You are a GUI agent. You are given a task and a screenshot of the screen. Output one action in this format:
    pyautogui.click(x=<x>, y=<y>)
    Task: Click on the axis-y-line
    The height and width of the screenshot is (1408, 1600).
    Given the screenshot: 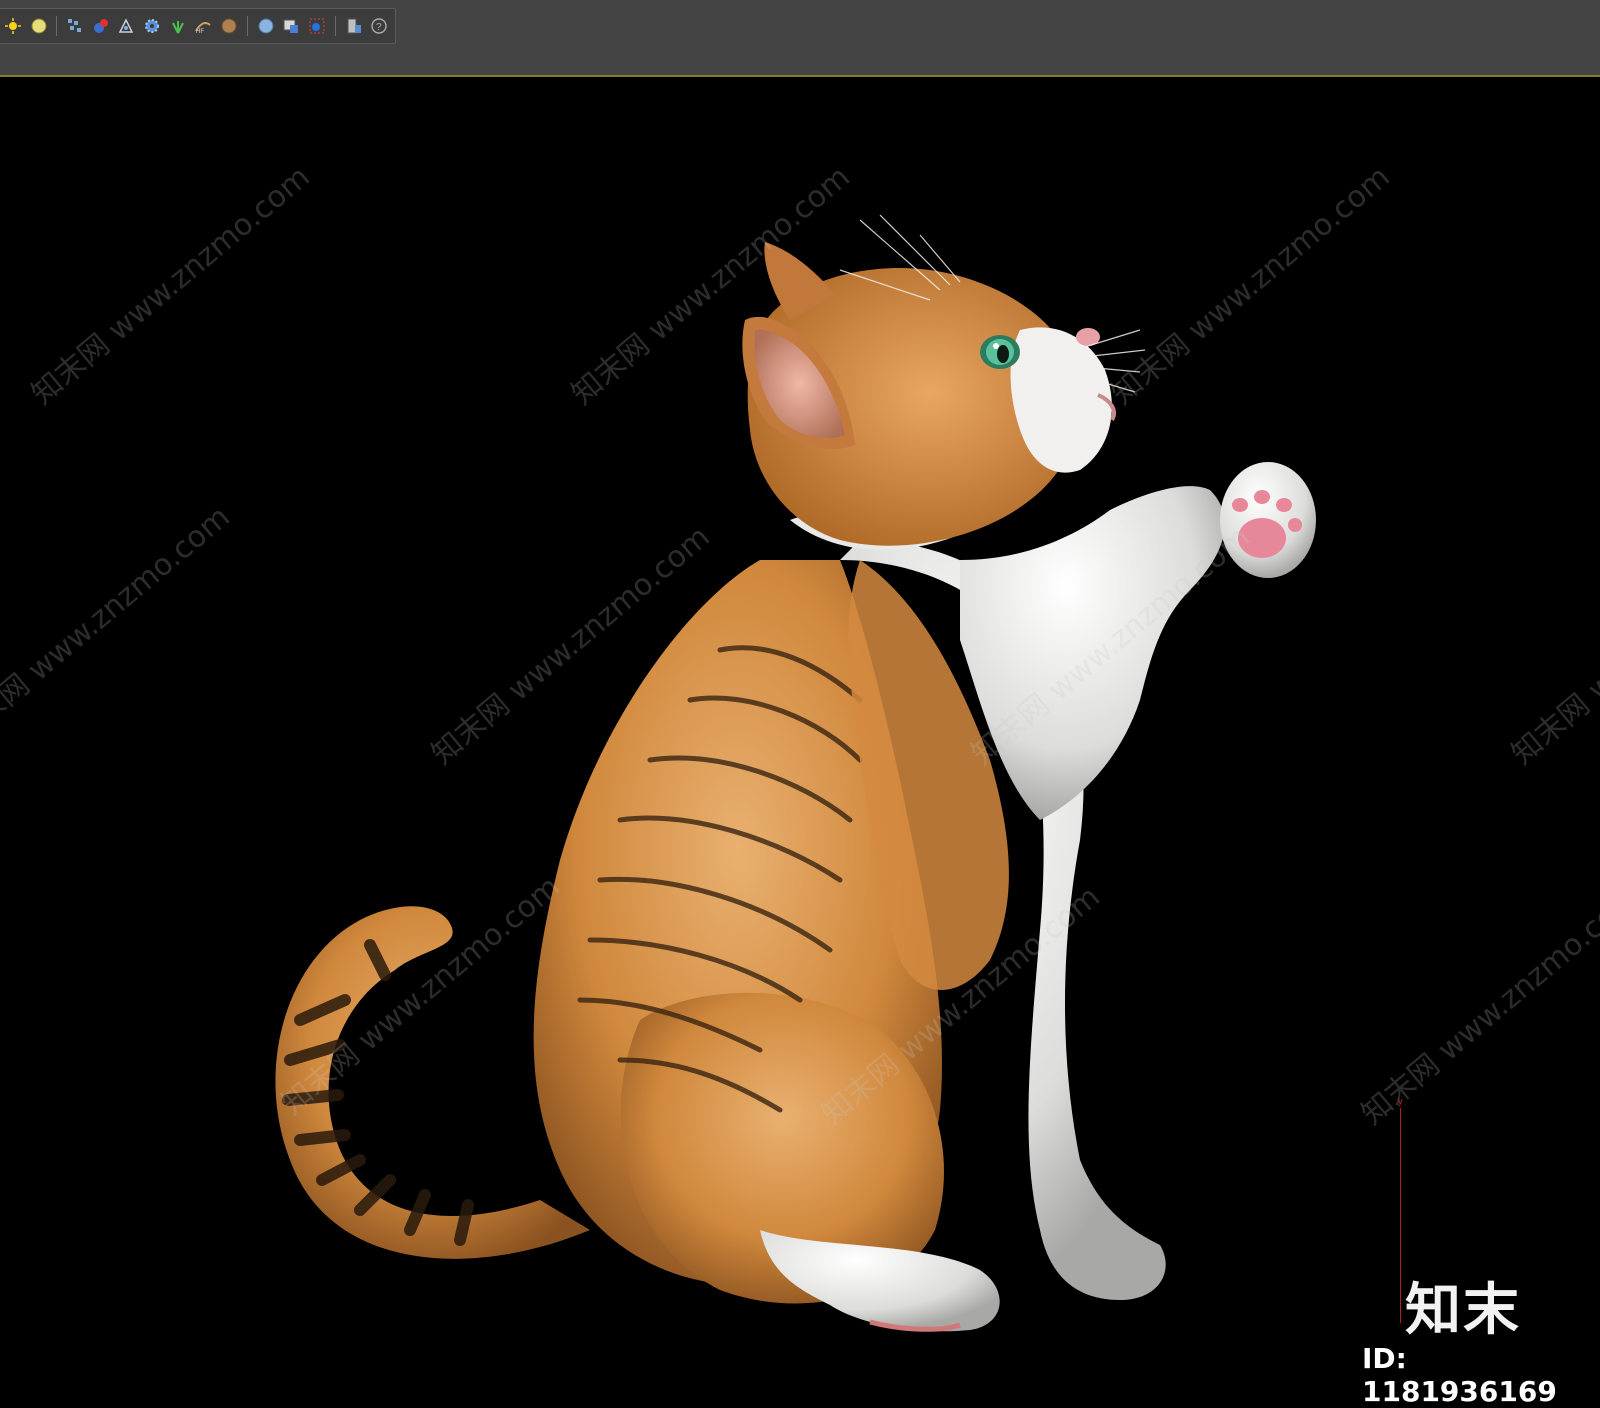 What is the action you would take?
    pyautogui.click(x=1400, y=1215)
    